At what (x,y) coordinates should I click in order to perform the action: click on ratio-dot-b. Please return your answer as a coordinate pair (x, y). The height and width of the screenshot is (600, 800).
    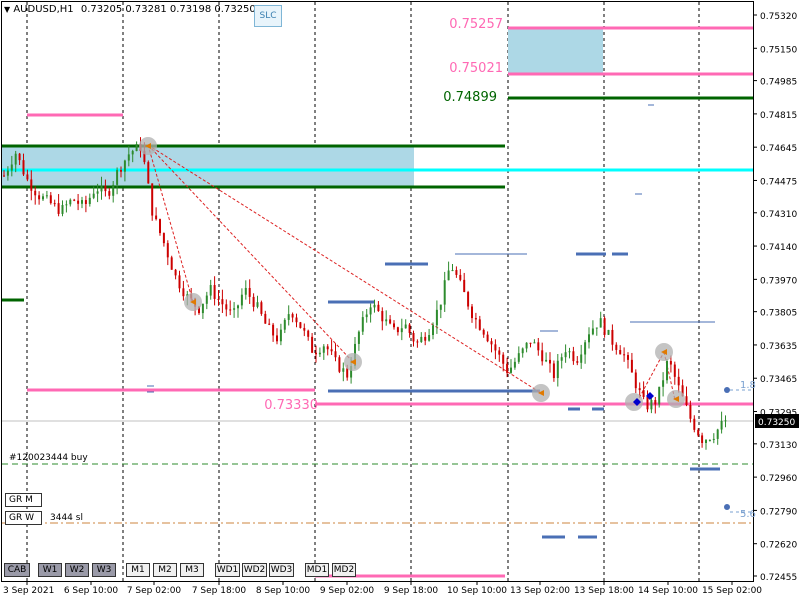
    Looking at the image, I should click on (727, 507).